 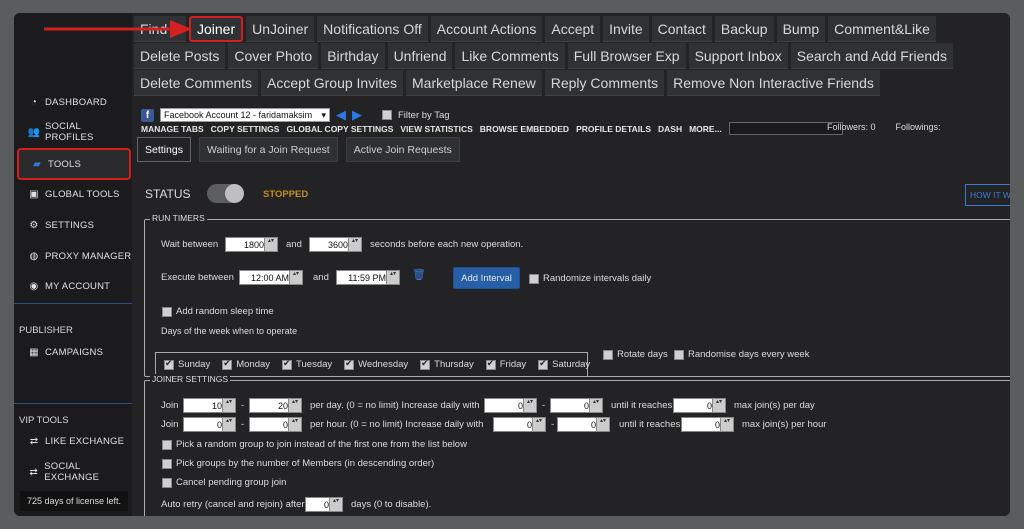 I want to click on arrow-head, so click(x=181, y=29).